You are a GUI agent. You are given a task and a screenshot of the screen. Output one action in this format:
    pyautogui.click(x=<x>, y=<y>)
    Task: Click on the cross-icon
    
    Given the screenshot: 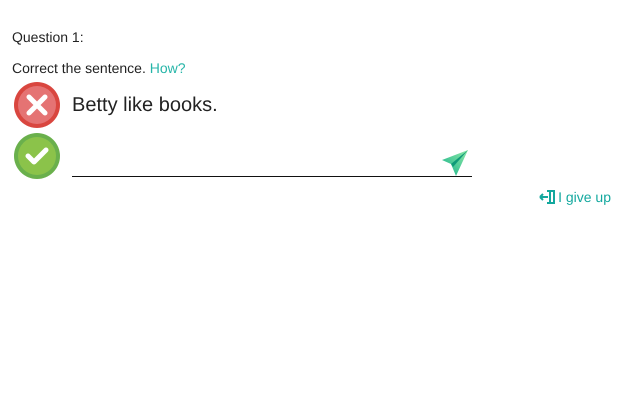 What is the action you would take?
    pyautogui.click(x=37, y=105)
    